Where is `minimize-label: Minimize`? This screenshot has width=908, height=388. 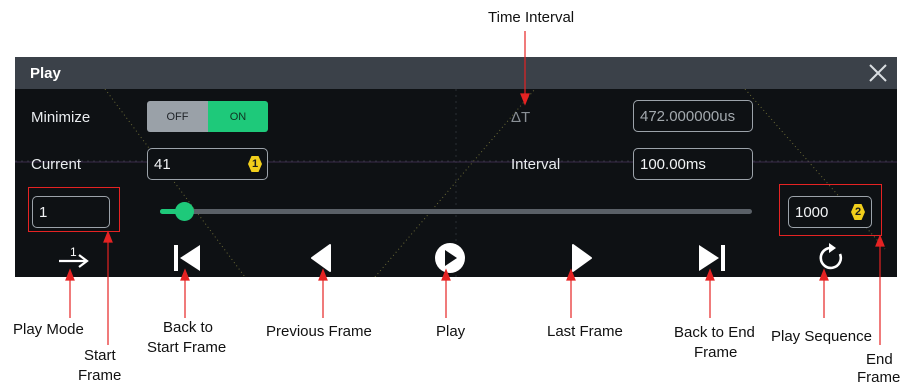 minimize-label: Minimize is located at coordinates (61, 117).